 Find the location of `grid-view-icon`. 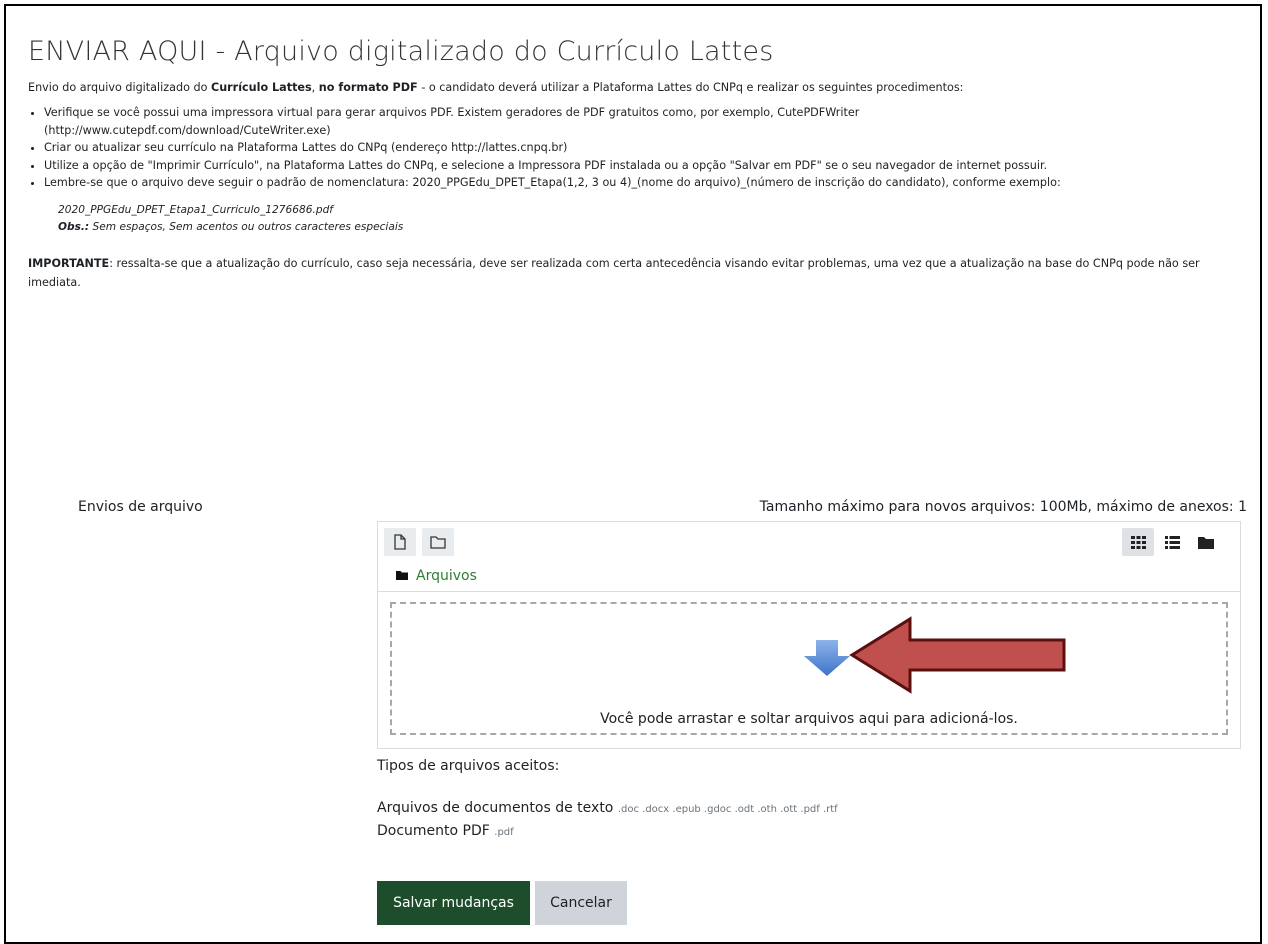

grid-view-icon is located at coordinates (1138, 542).